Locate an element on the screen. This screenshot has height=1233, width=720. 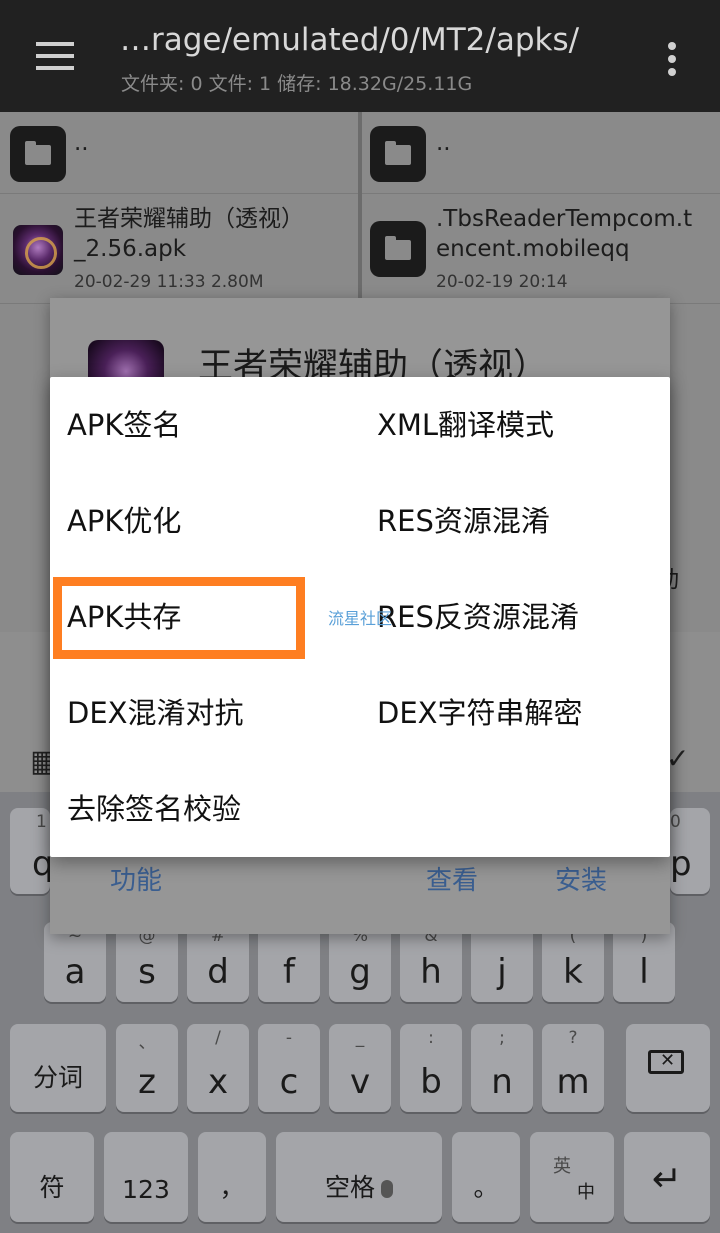
segment-key: 分词 is located at coordinates (58, 1068).